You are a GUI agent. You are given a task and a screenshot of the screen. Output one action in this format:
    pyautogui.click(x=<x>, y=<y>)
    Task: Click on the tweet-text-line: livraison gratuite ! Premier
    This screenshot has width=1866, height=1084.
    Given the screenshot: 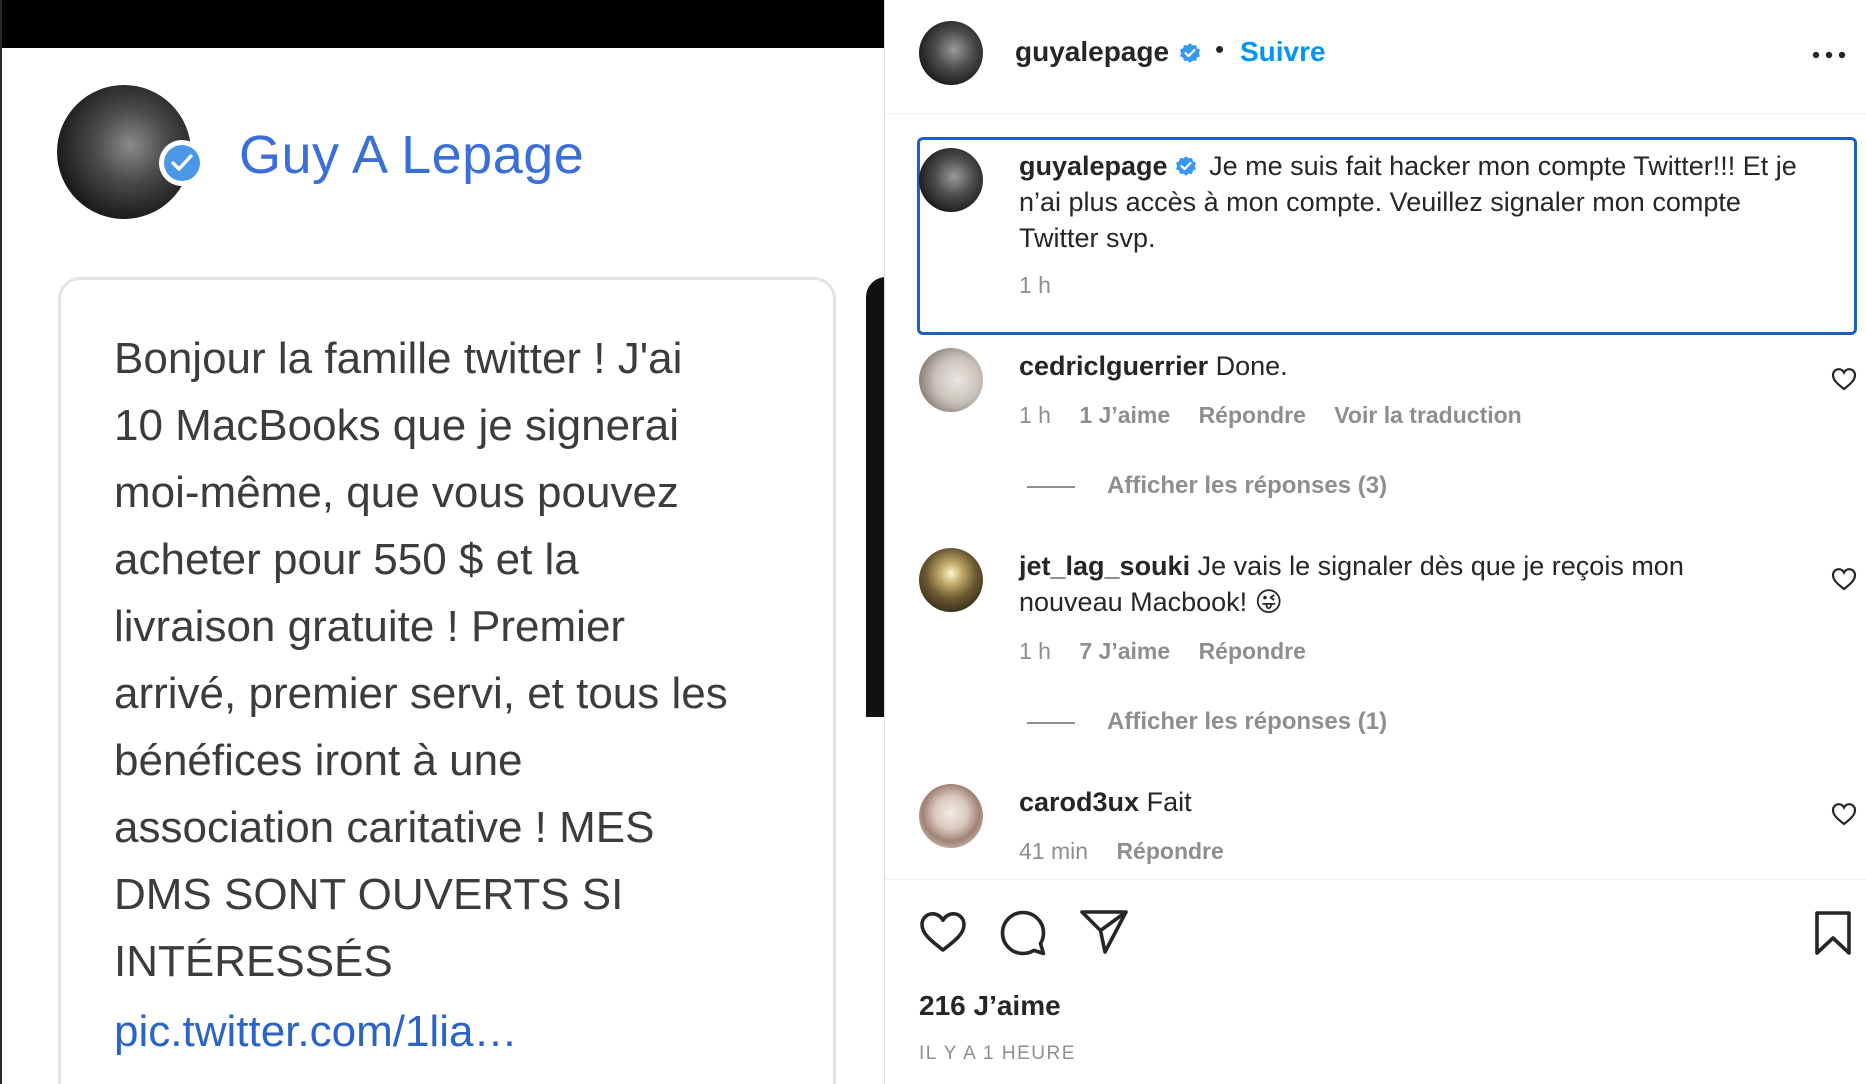 What is the action you would take?
    pyautogui.click(x=370, y=626)
    